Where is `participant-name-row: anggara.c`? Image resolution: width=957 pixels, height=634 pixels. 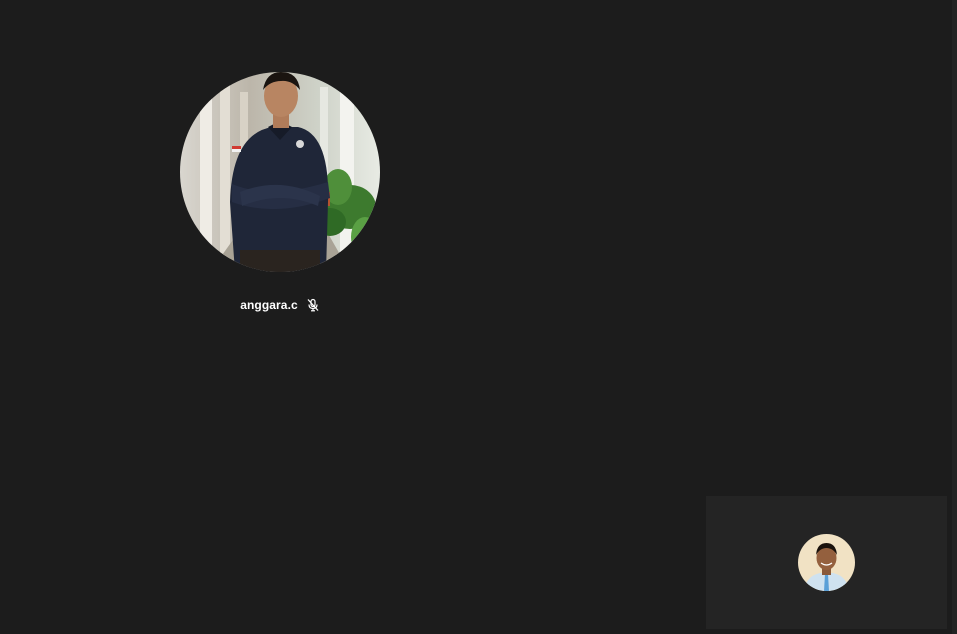 participant-name-row: anggara.c is located at coordinates (280, 305).